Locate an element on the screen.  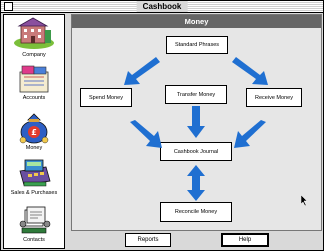
sidebar-item-label: Sales & Purchases is located at coordinates (34, 193).